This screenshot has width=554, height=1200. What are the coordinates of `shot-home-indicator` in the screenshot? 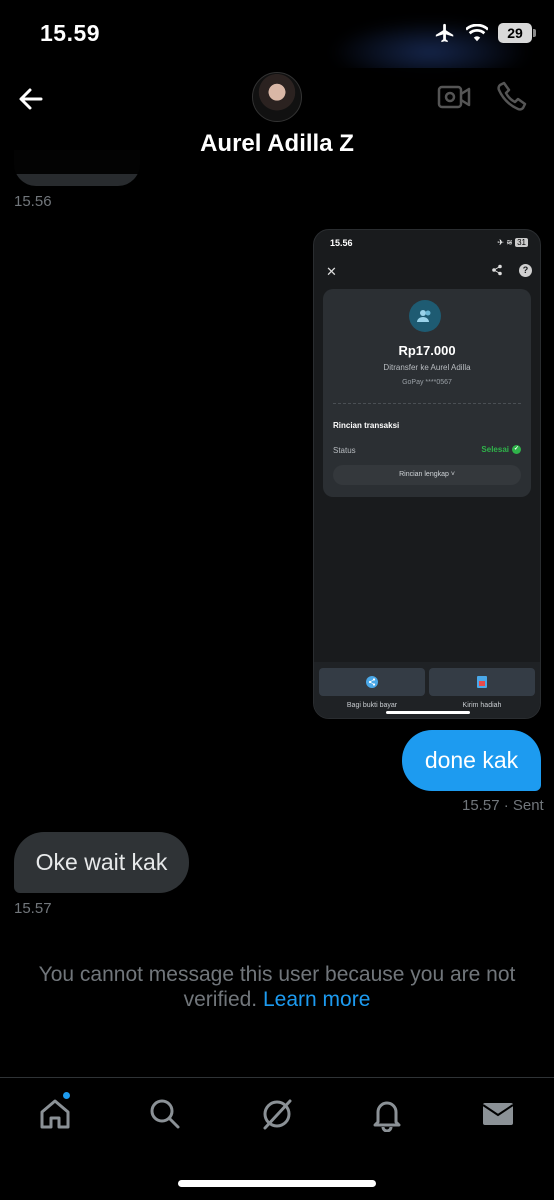 It's located at (428, 712).